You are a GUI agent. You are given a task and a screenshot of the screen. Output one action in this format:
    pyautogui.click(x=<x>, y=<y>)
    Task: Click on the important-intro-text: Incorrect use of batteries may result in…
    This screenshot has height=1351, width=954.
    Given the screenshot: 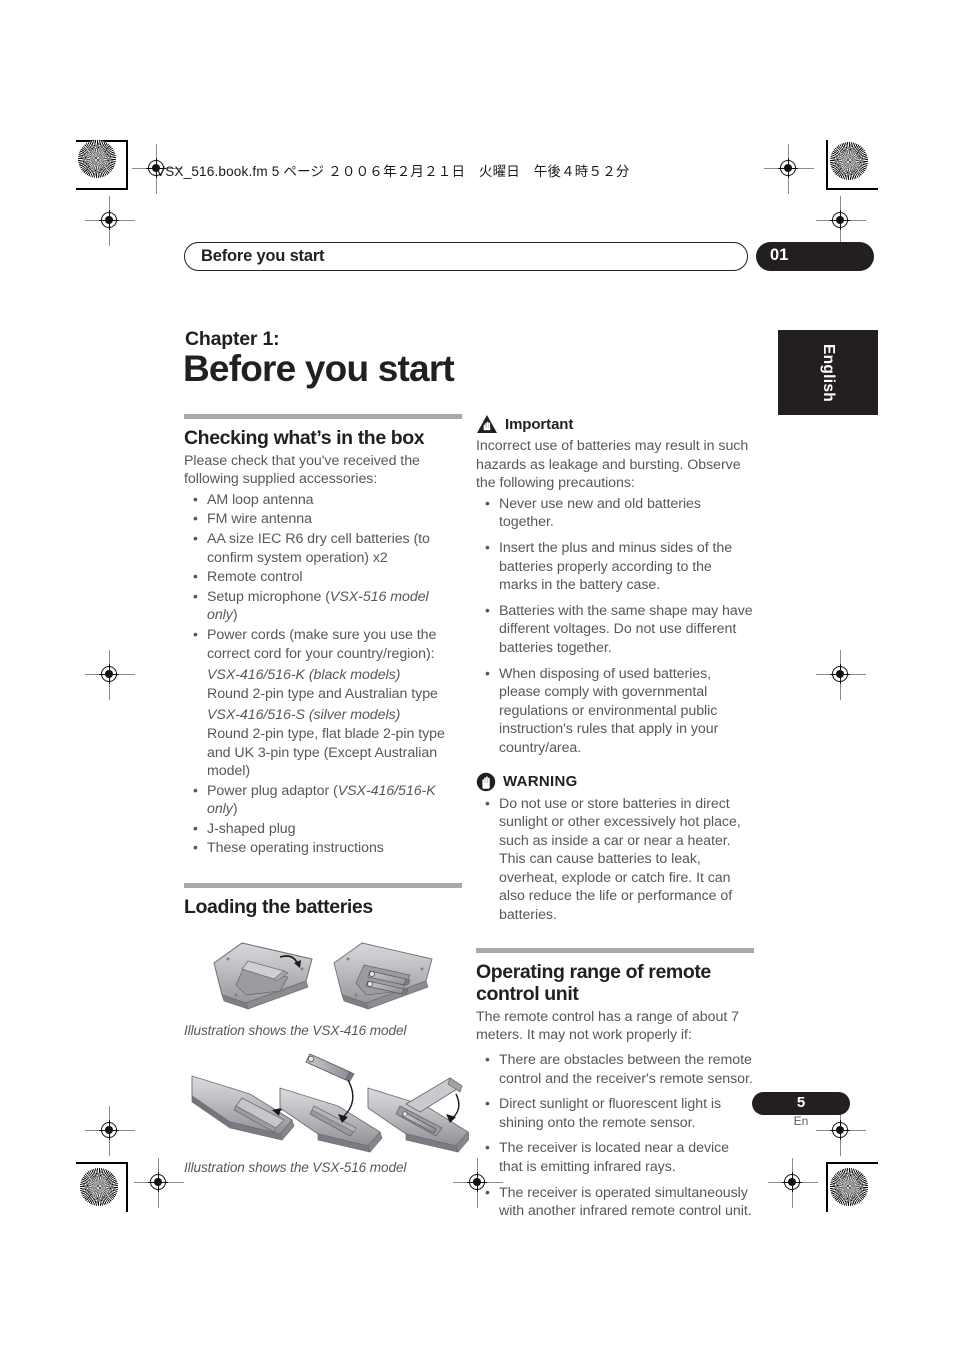 What is the action you would take?
    pyautogui.click(x=612, y=465)
    